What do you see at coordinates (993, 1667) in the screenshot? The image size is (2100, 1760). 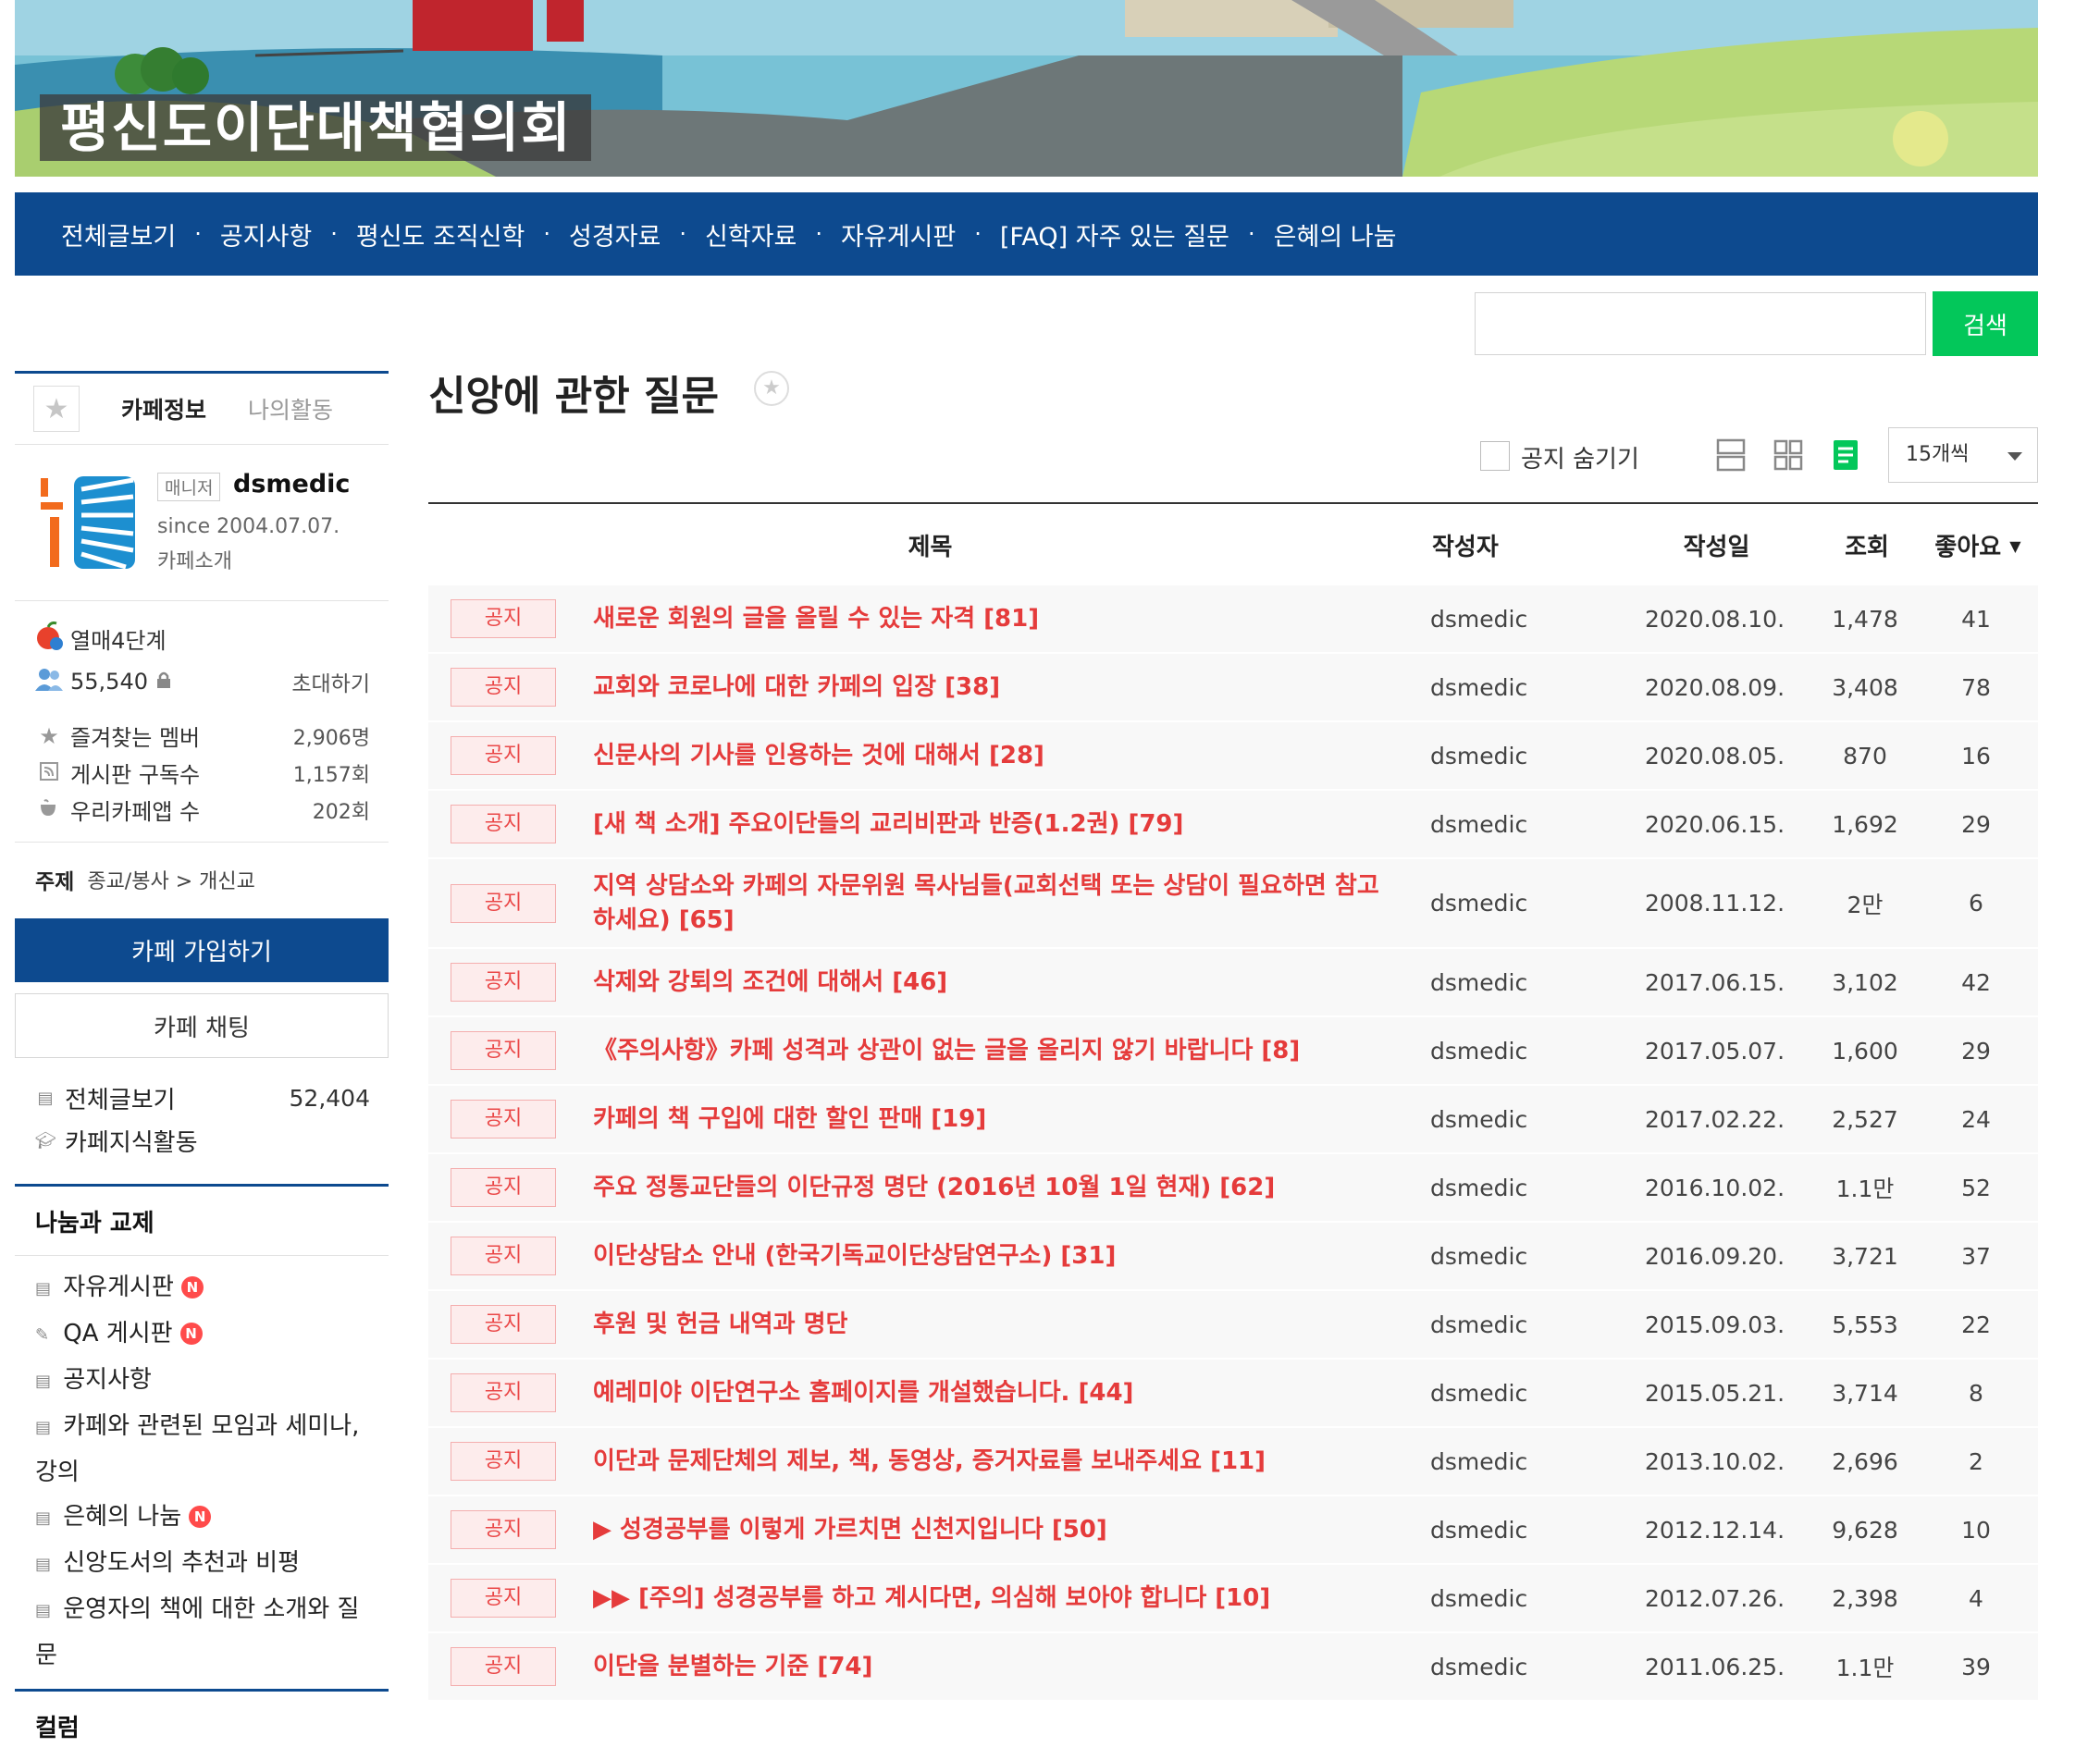 I see `article-title-link: 이단을 분별하는 기준 [74]` at bounding box center [993, 1667].